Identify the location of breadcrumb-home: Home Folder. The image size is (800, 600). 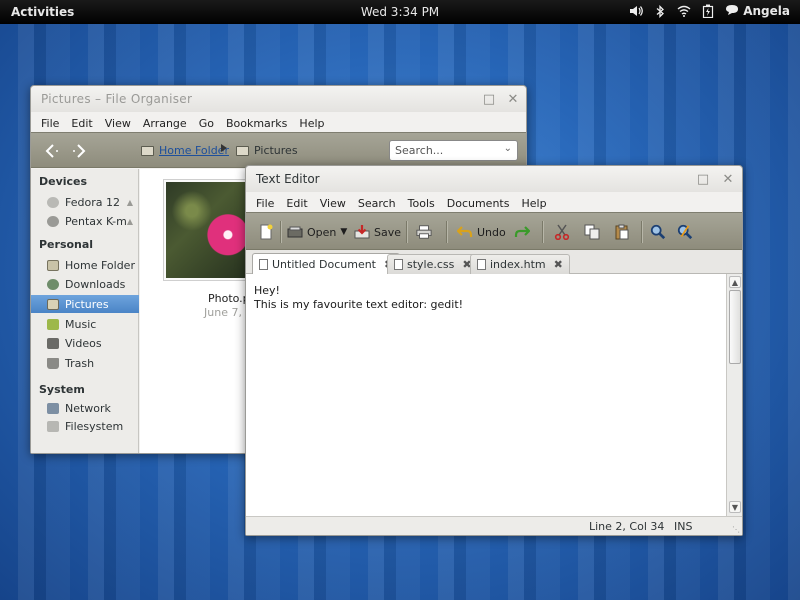
(185, 150).